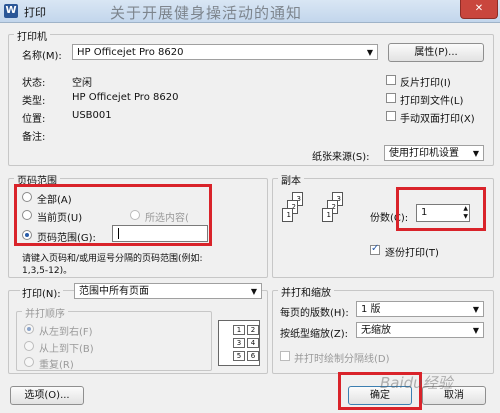 The width and height of the screenshot is (500, 413). Describe the element at coordinates (168, 291) in the screenshot. I see `print-what-select: 范围中所有页面 ▼` at that location.